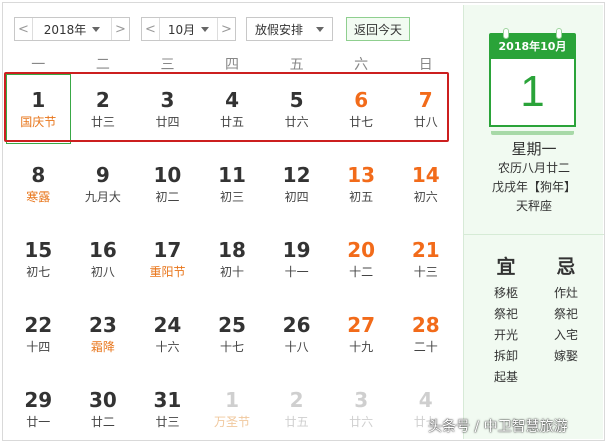 Image resolution: width=607 pixels, height=443 pixels. I want to click on calendar-day-cell: 8 寒露, so click(38, 184).